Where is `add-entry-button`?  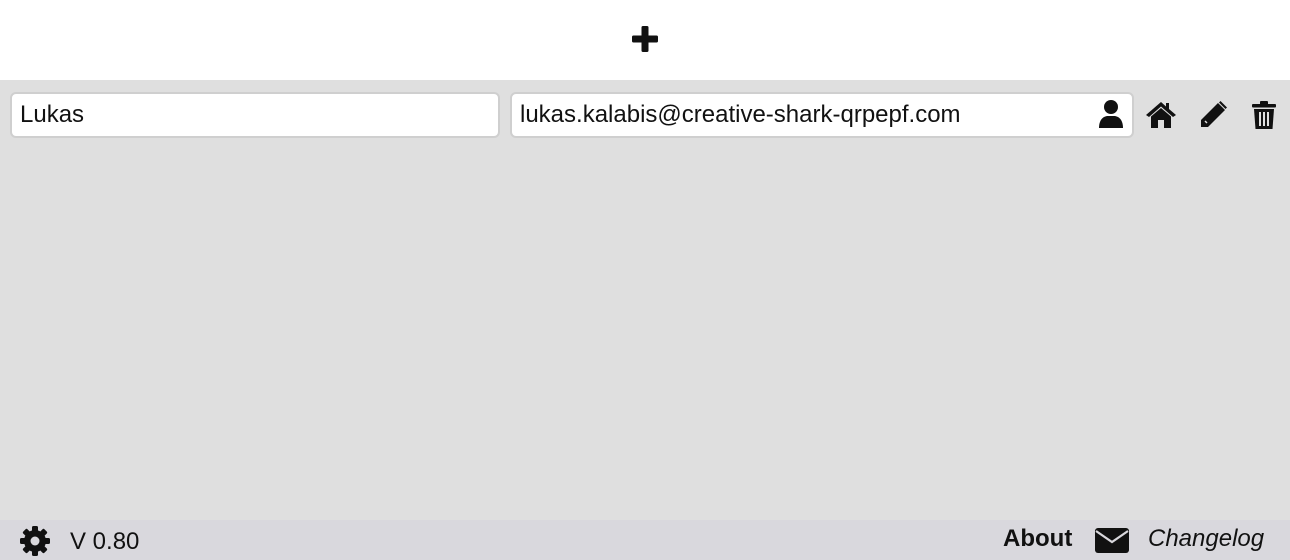
add-entry-button is located at coordinates (645, 39).